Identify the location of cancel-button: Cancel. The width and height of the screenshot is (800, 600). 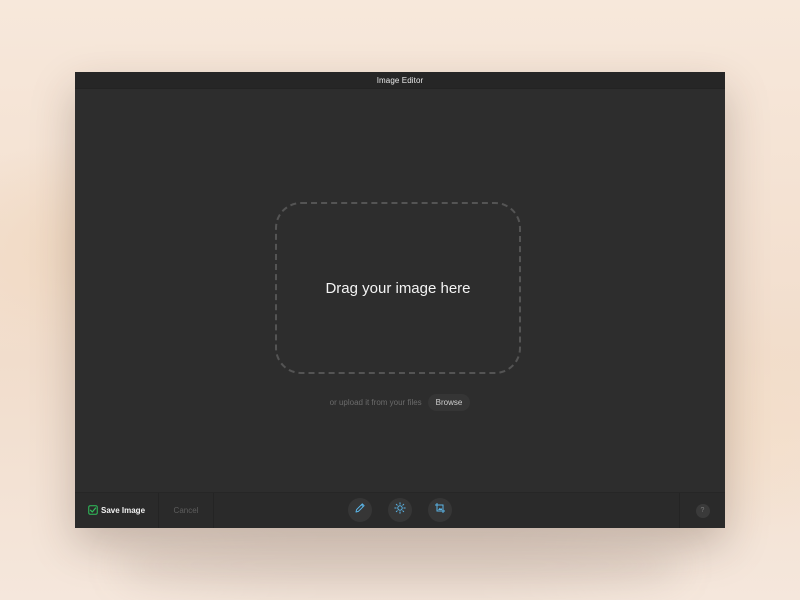
(186, 510).